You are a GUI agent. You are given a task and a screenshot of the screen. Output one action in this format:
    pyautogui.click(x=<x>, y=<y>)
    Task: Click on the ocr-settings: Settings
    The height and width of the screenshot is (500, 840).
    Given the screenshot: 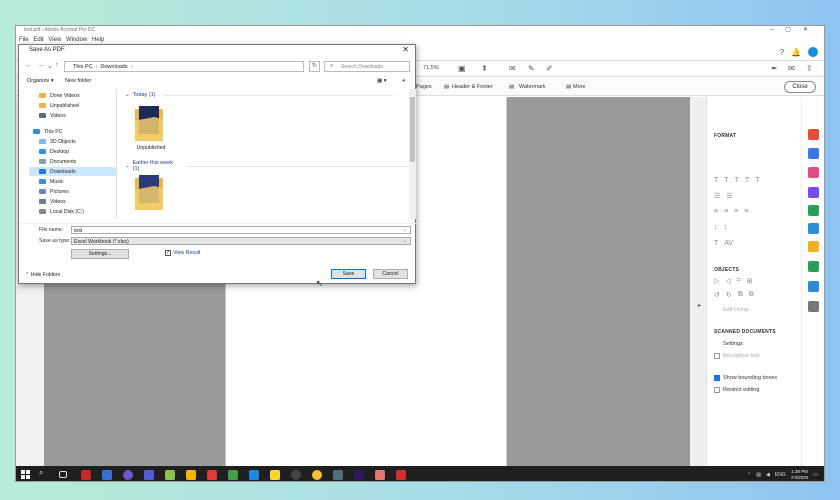 What is the action you would take?
    pyautogui.click(x=733, y=344)
    